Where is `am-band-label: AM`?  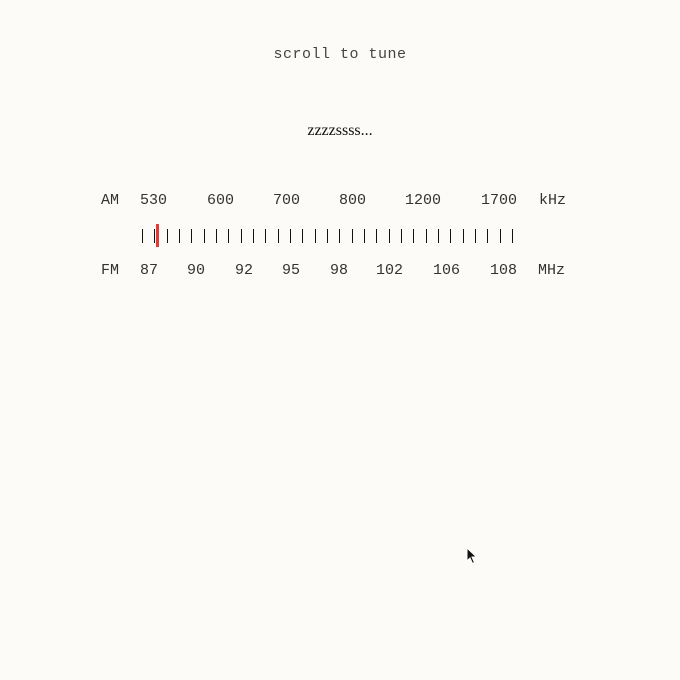
am-band-label: AM is located at coordinates (110, 200).